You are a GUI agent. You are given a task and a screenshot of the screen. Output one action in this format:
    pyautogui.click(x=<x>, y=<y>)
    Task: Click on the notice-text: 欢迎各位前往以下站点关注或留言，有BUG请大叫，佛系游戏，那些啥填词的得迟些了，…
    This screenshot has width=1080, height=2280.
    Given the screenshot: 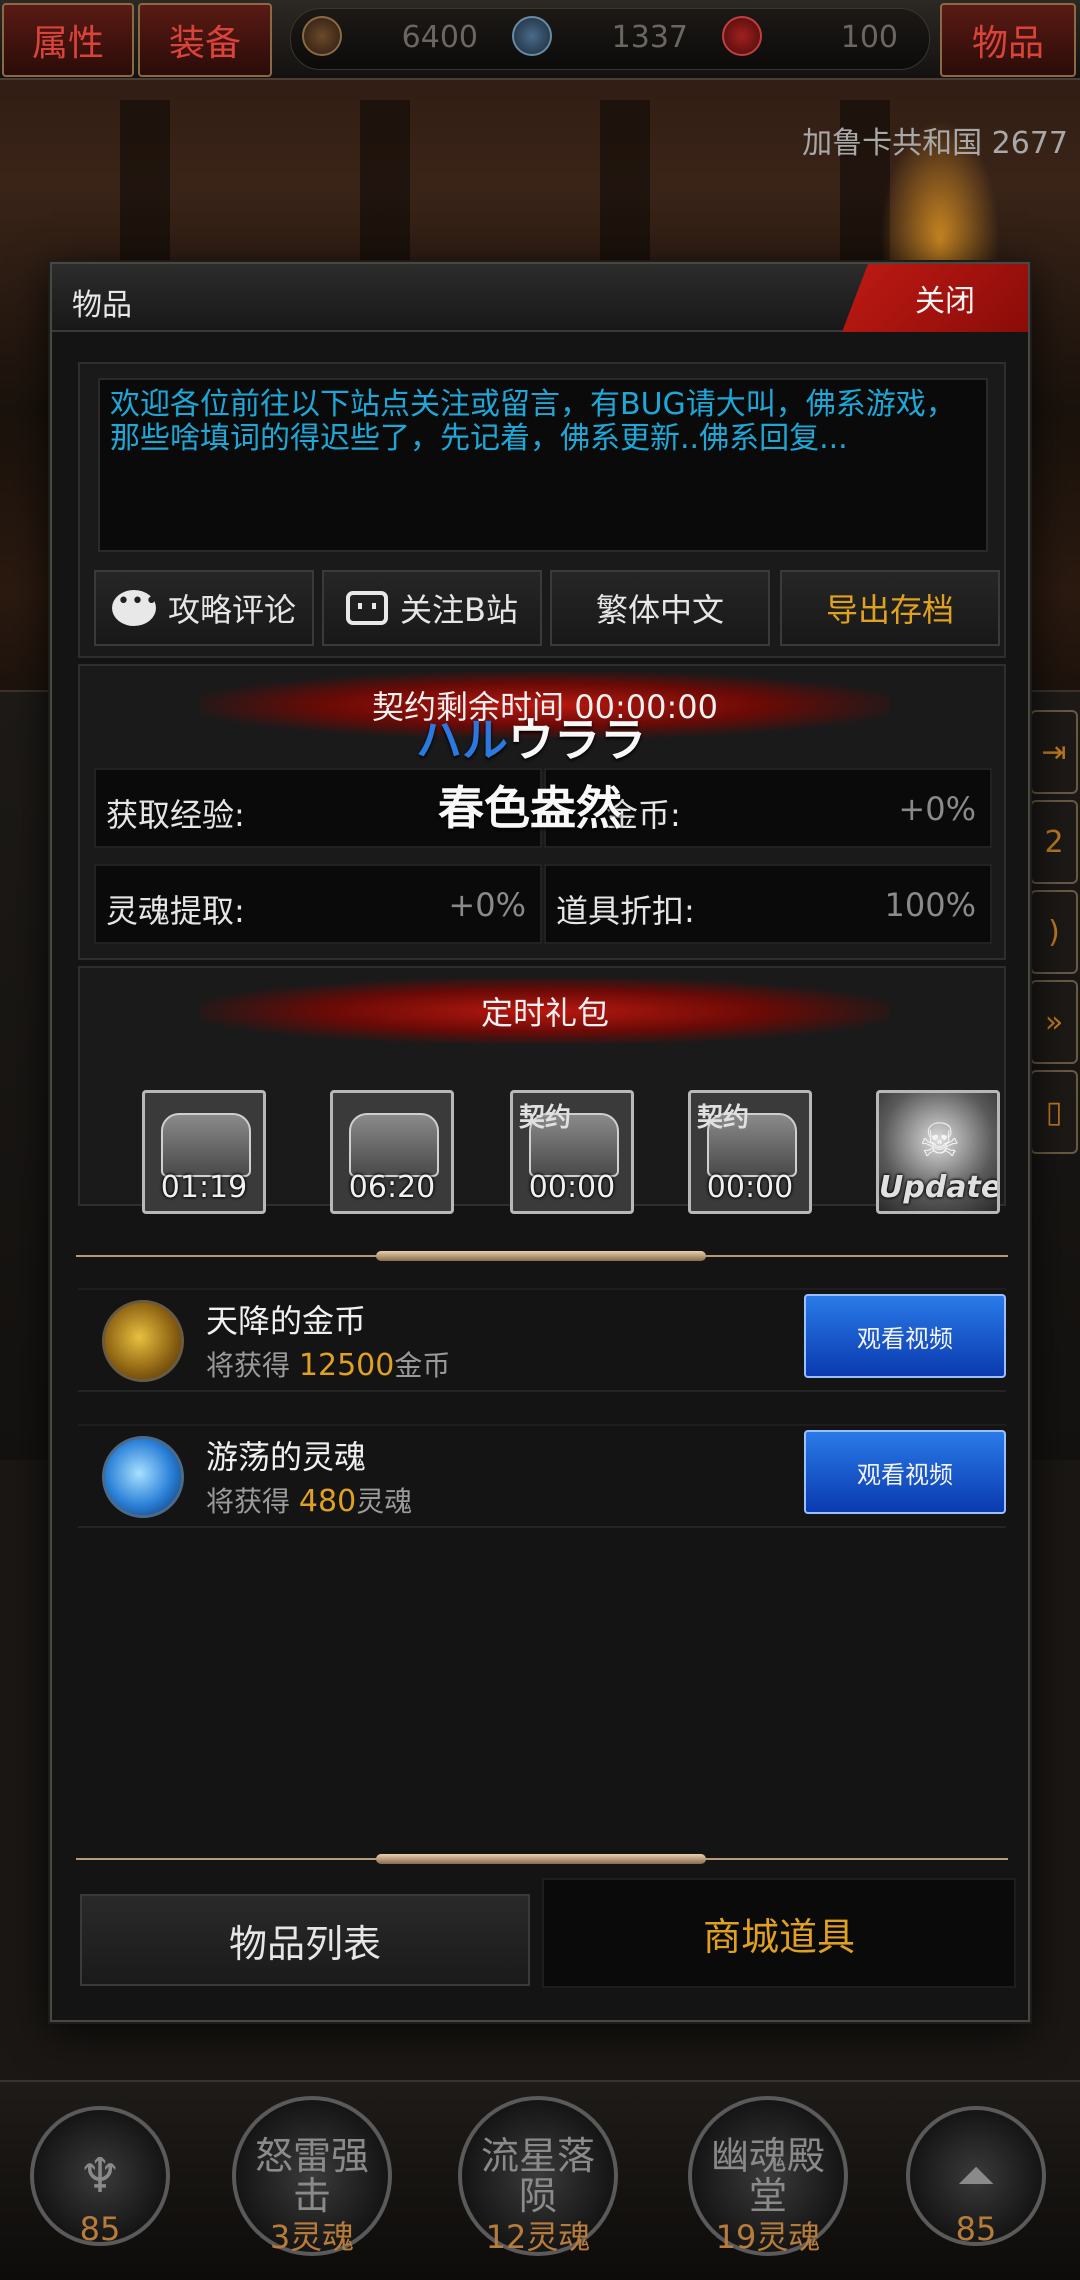 What is the action you would take?
    pyautogui.click(x=543, y=465)
    